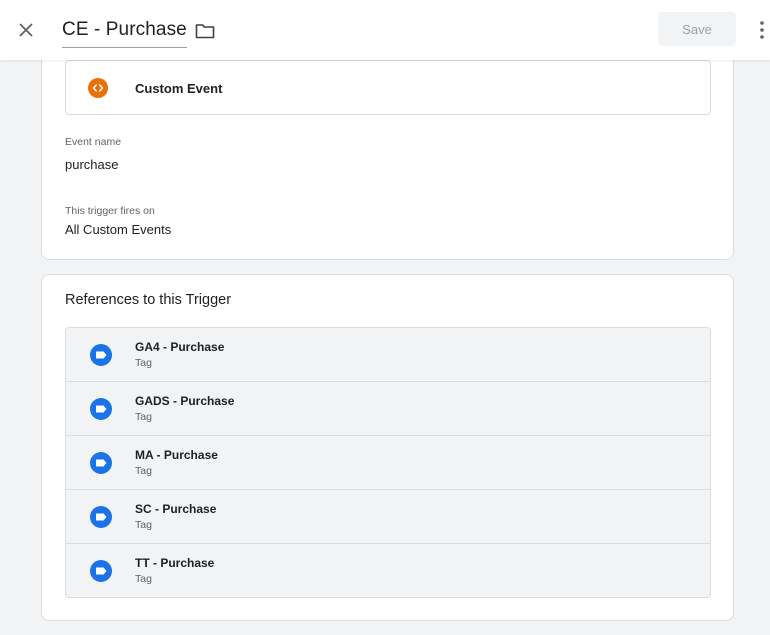  What do you see at coordinates (26, 30) in the screenshot?
I see `close-icon` at bounding box center [26, 30].